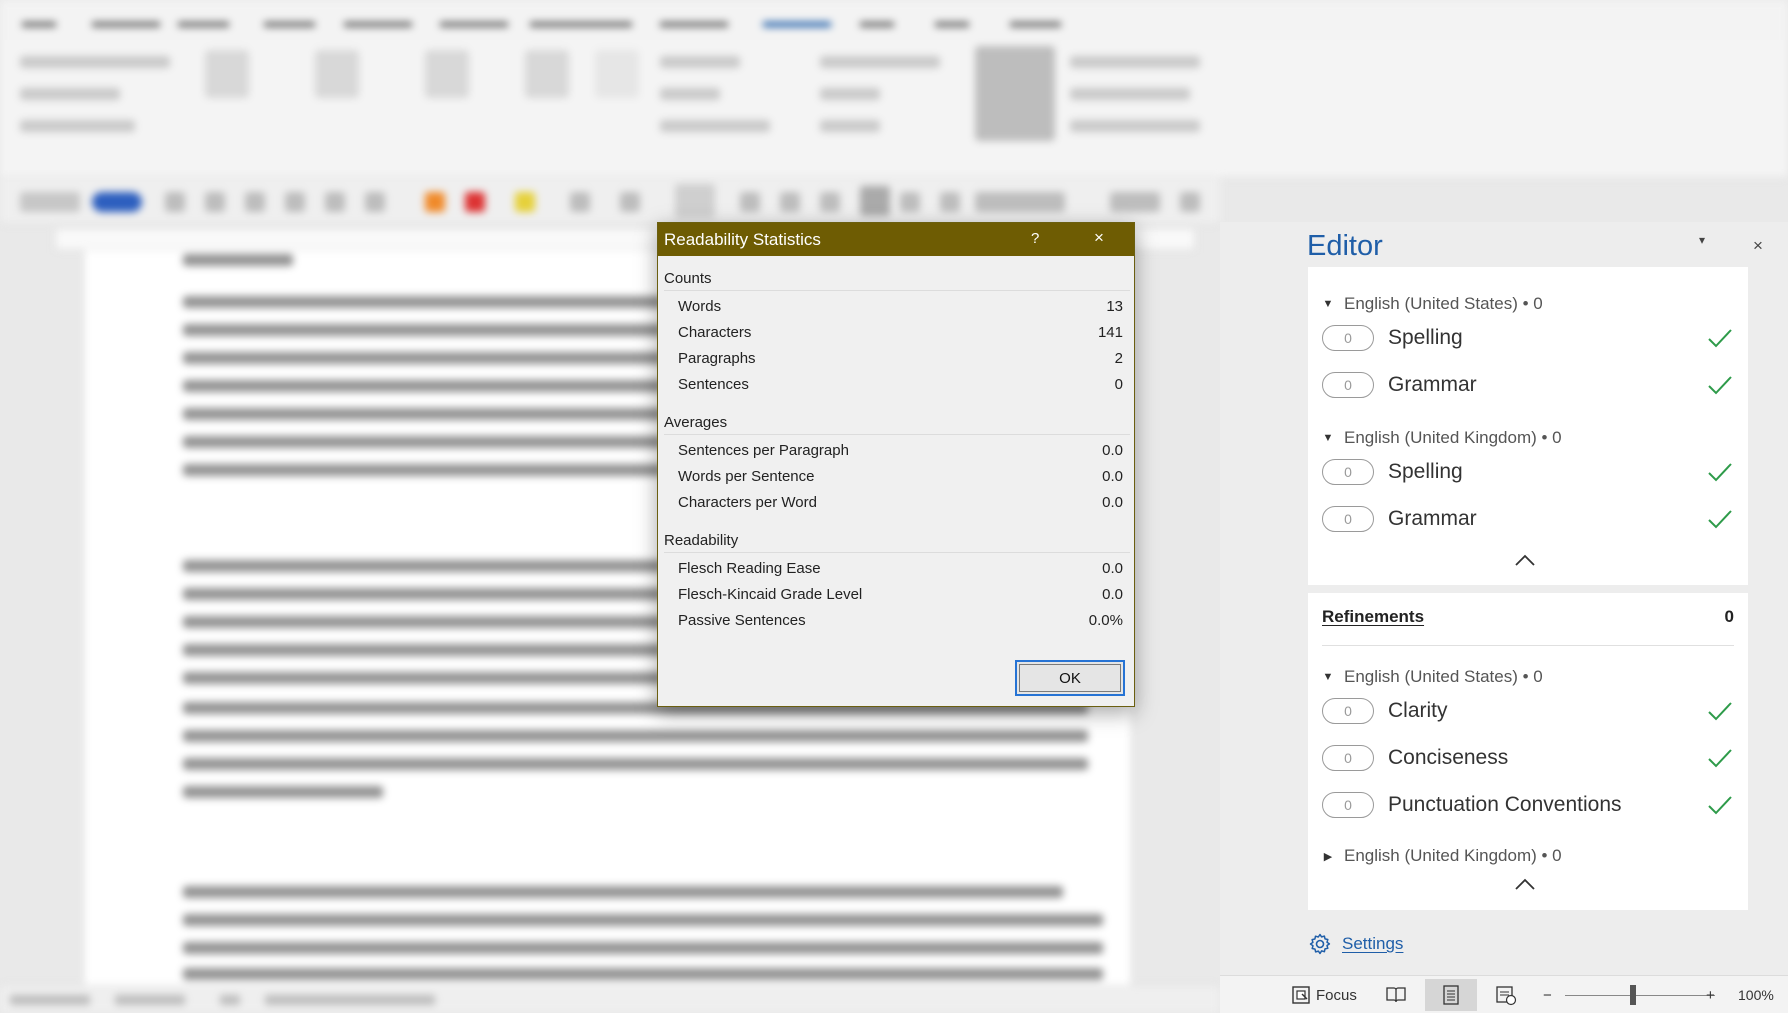 This screenshot has height=1013, width=1788. What do you see at coordinates (1528, 385) in the screenshot?
I see `correction-item-grammar-us: 0 Grammar` at bounding box center [1528, 385].